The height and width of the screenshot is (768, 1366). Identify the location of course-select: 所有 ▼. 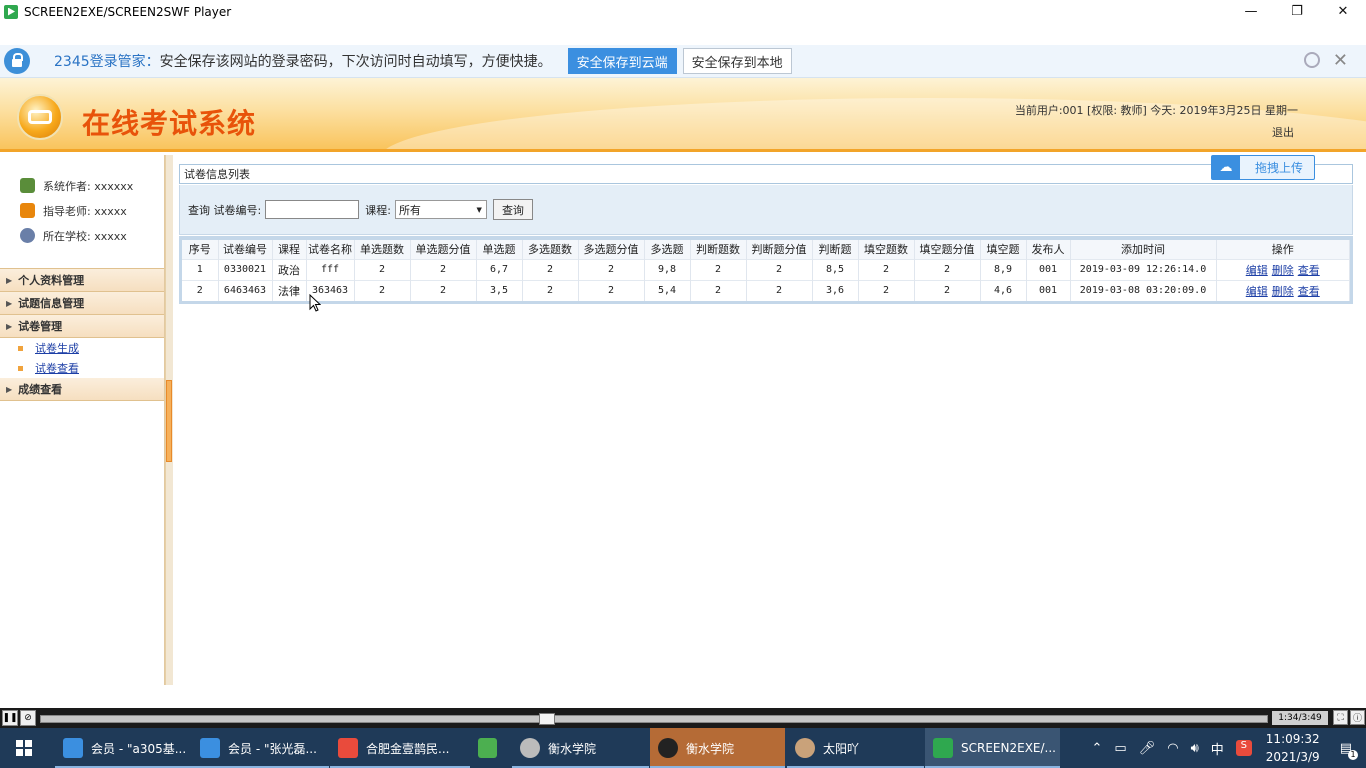
(440, 209).